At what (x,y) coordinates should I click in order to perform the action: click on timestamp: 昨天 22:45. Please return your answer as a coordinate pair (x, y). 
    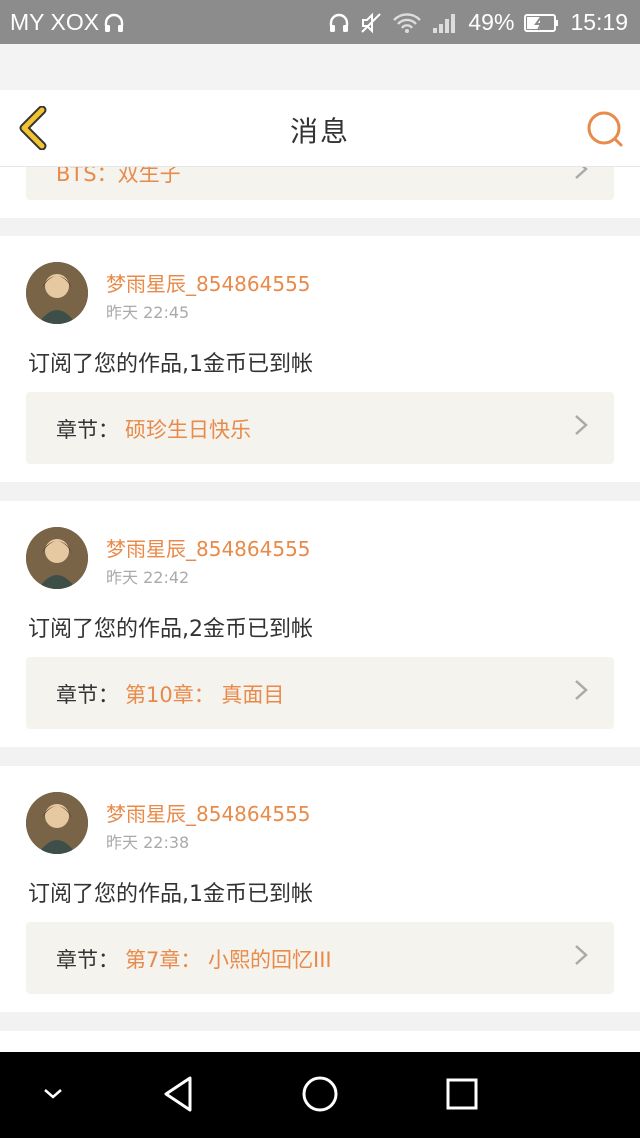
    Looking at the image, I should click on (148, 312).